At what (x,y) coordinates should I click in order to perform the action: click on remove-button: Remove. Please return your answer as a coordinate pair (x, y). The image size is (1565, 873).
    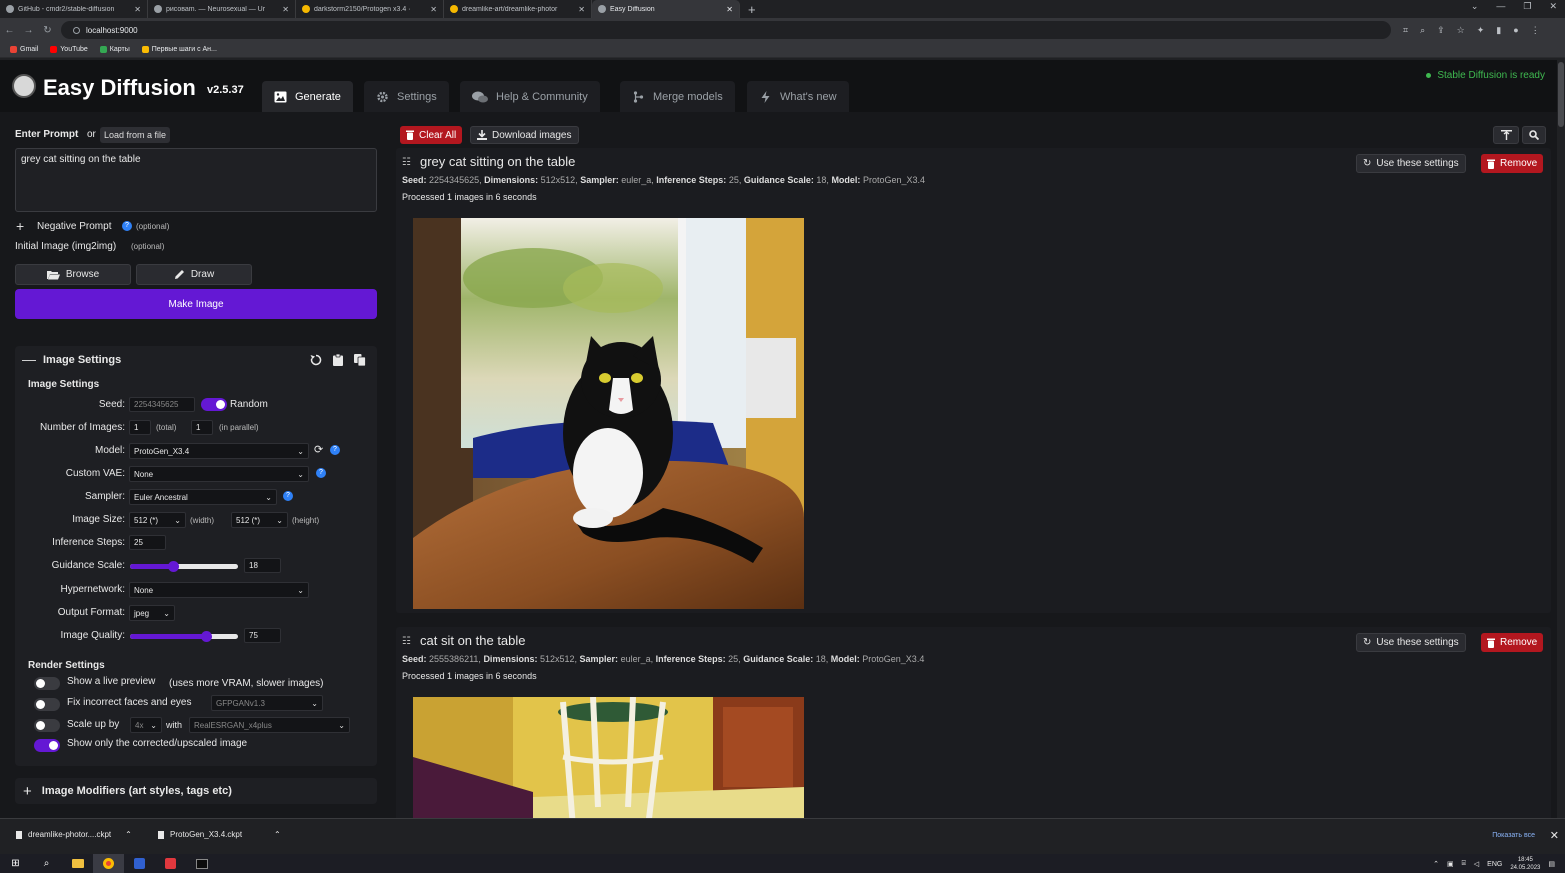
    Looking at the image, I should click on (1512, 642).